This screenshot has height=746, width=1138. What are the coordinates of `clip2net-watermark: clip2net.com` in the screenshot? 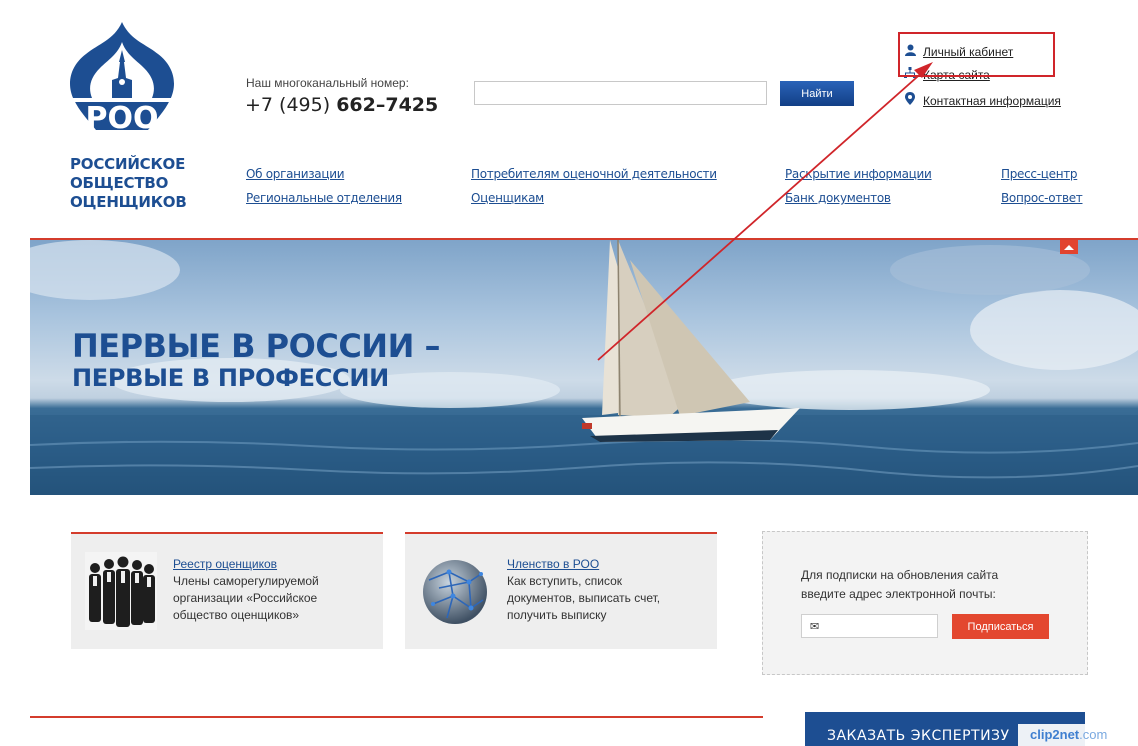 It's located at (1078, 735).